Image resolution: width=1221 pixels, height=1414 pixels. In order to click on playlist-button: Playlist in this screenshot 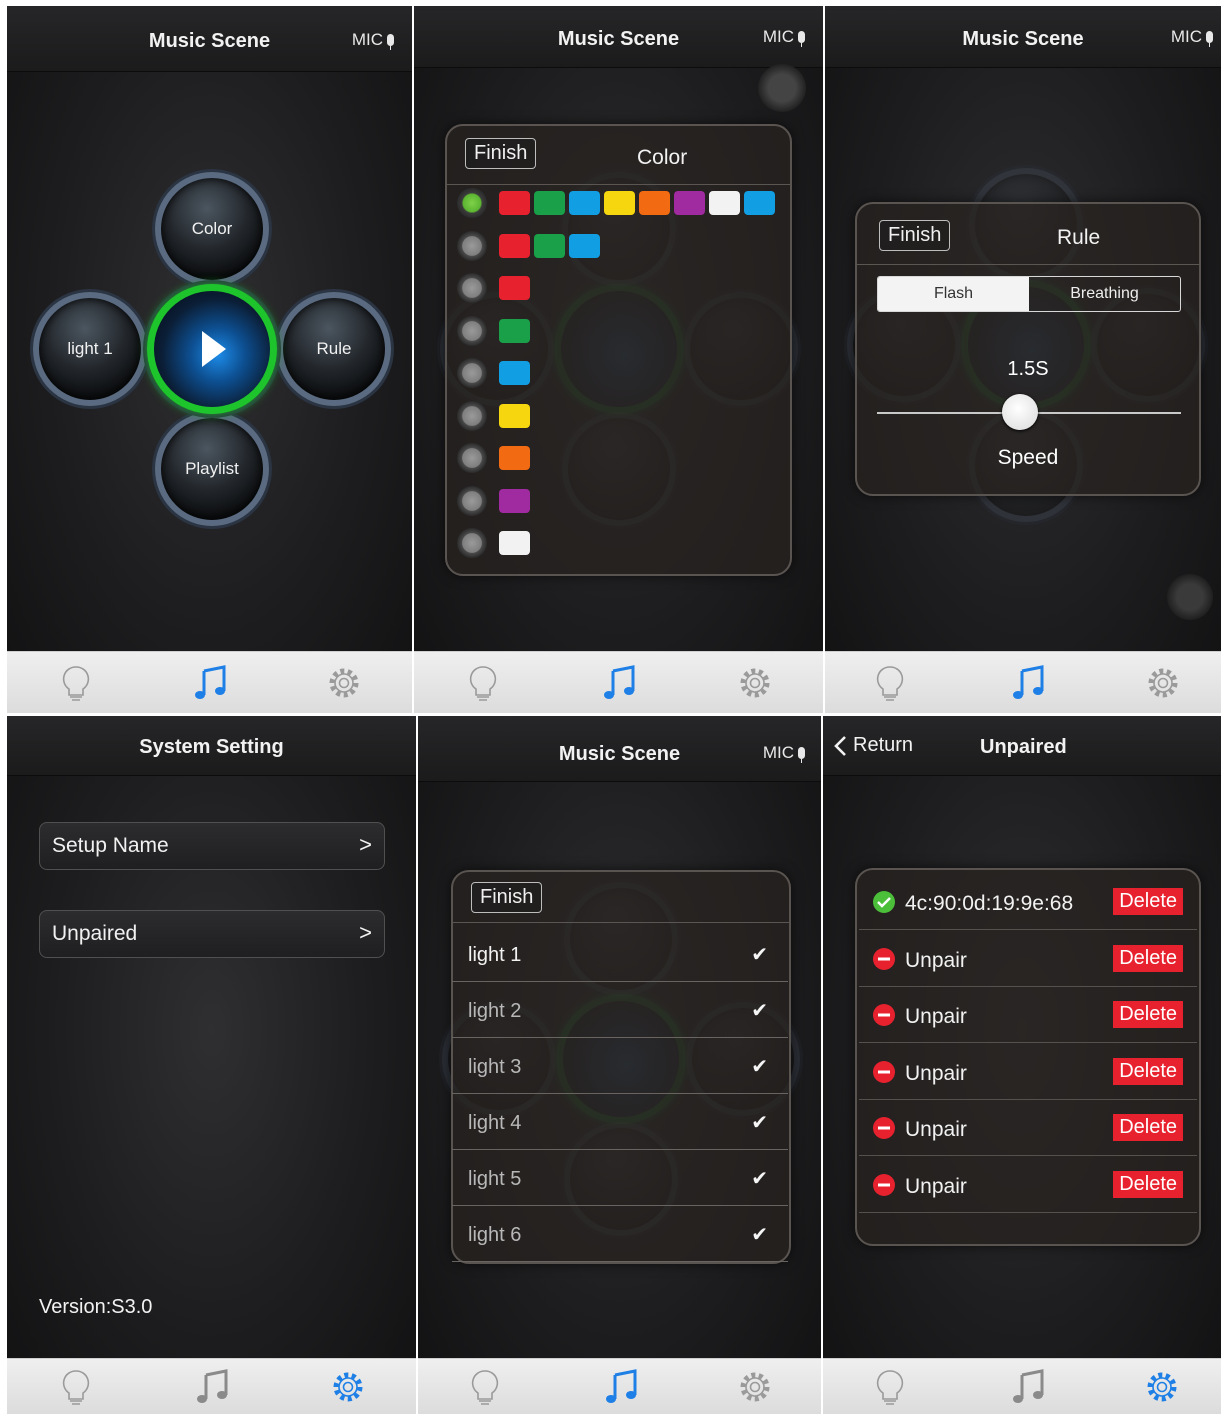, I will do `click(212, 469)`.